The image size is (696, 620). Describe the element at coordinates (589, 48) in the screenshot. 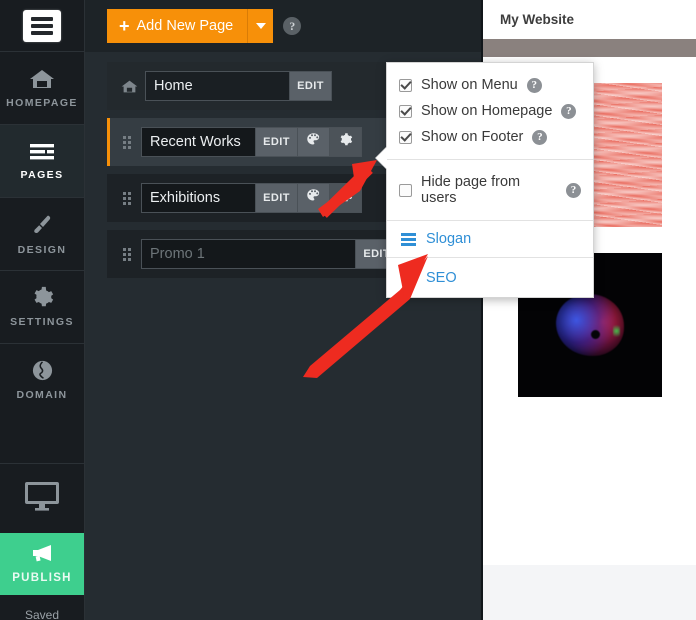

I see `preview-navbar` at that location.